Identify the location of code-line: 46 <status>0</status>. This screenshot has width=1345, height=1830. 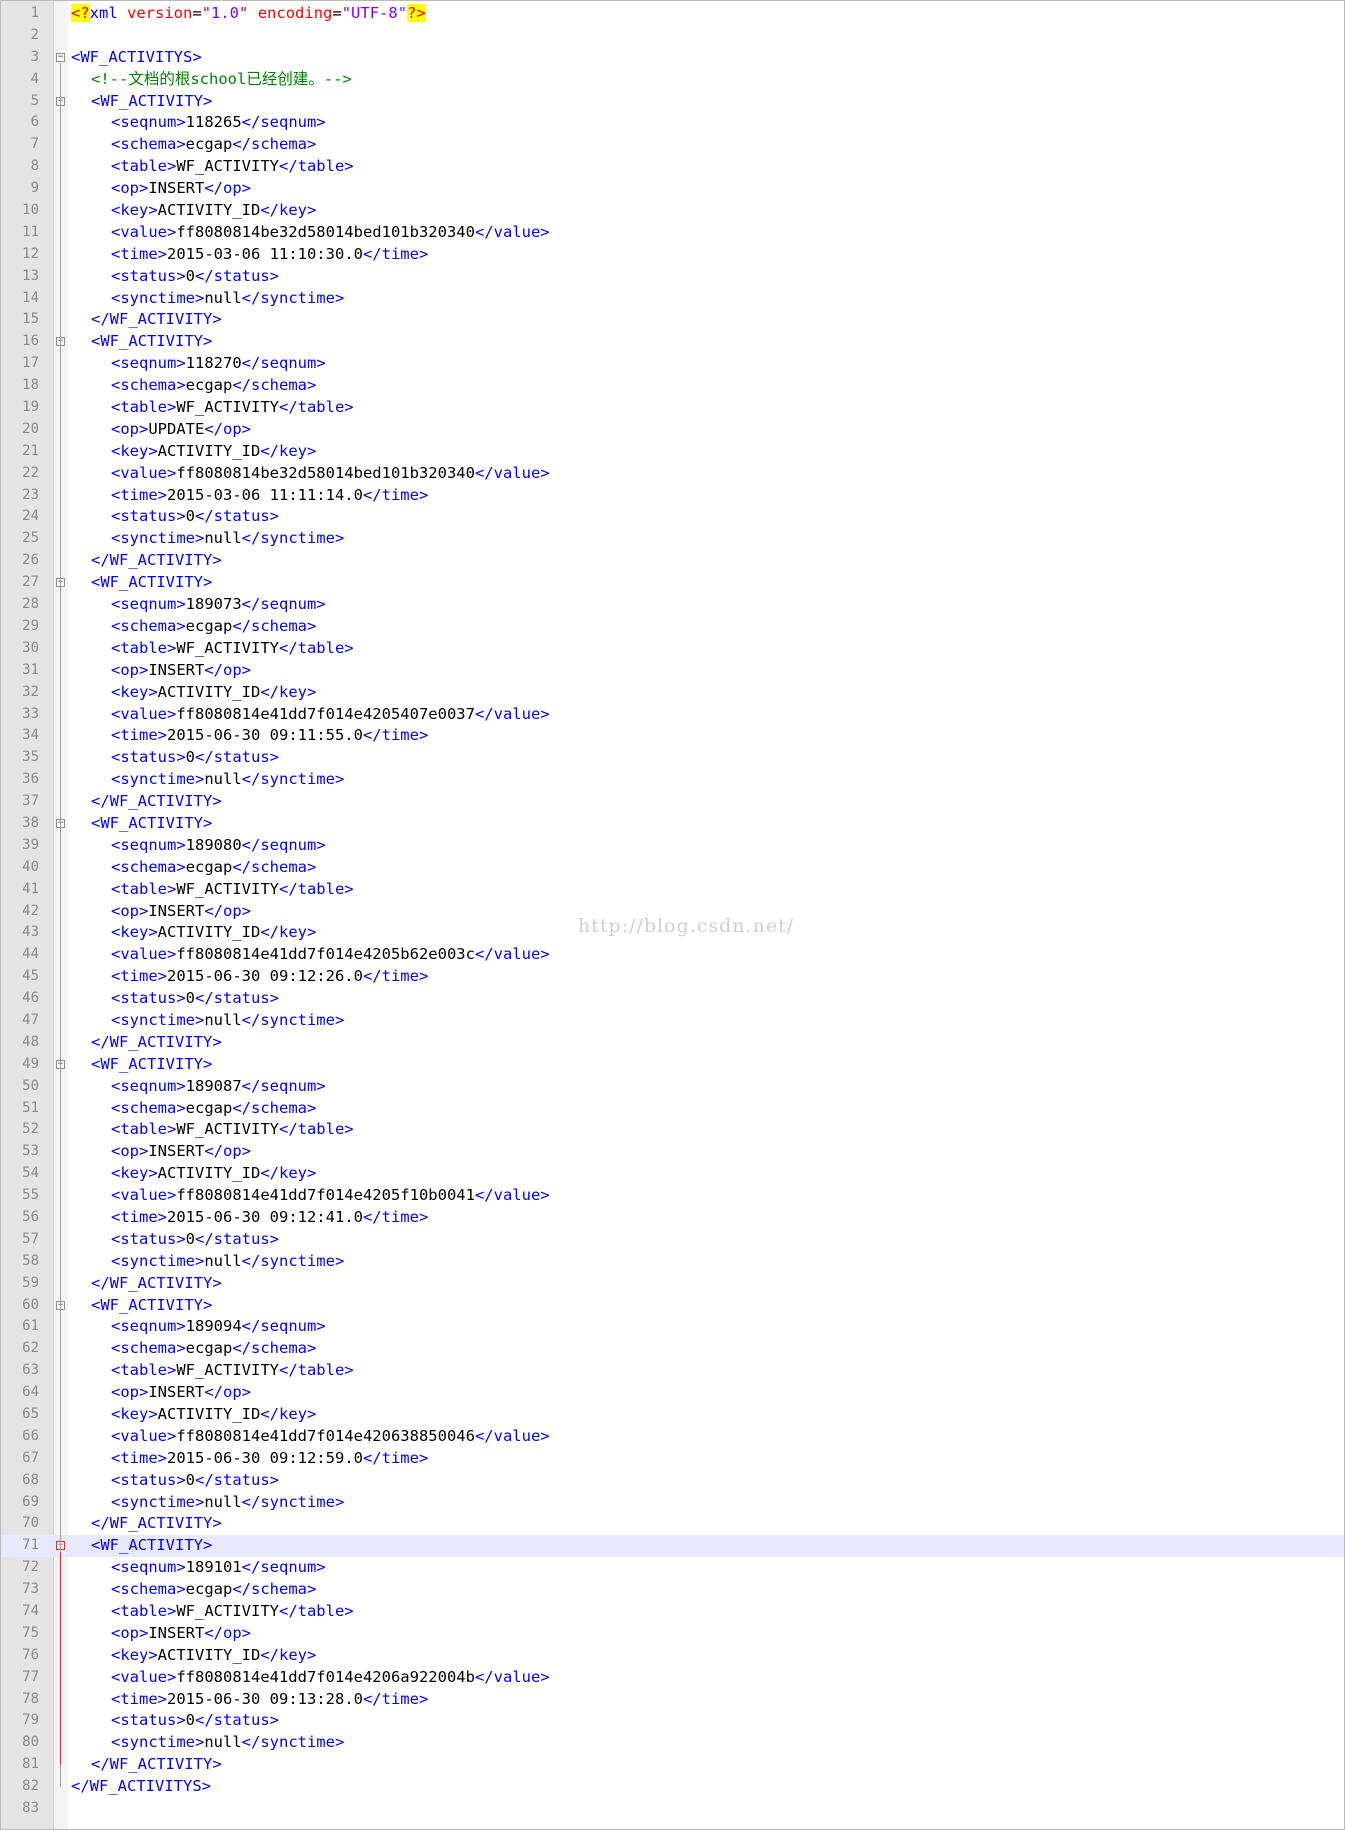
(672, 999).